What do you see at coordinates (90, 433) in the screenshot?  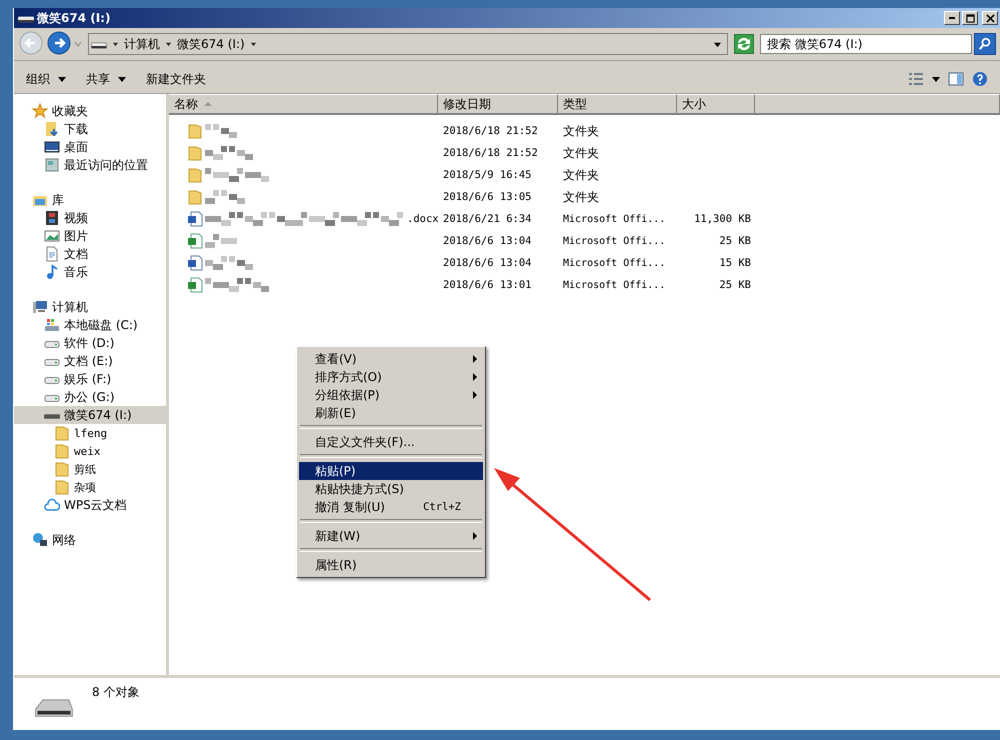 I see `nav-item: lfeng` at bounding box center [90, 433].